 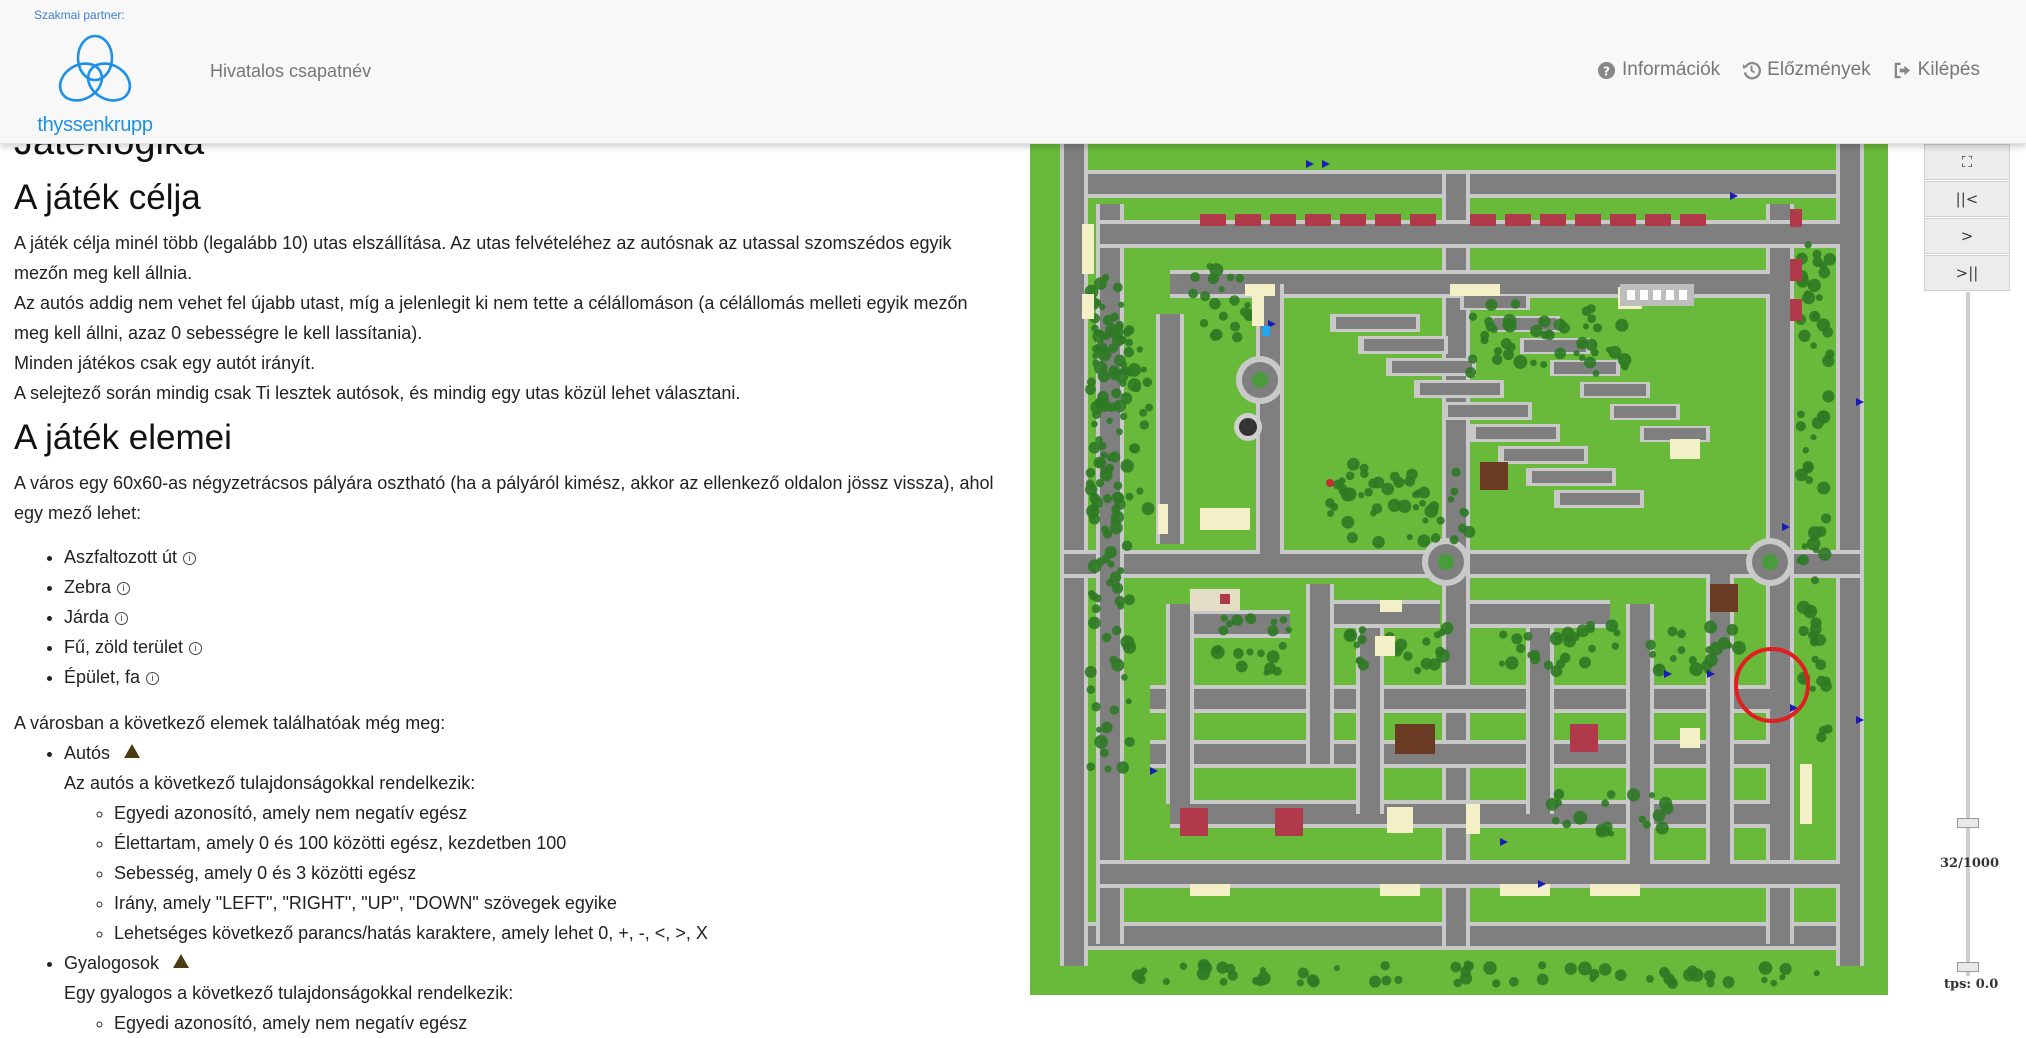 I want to click on history-icon, so click(x=1752, y=70).